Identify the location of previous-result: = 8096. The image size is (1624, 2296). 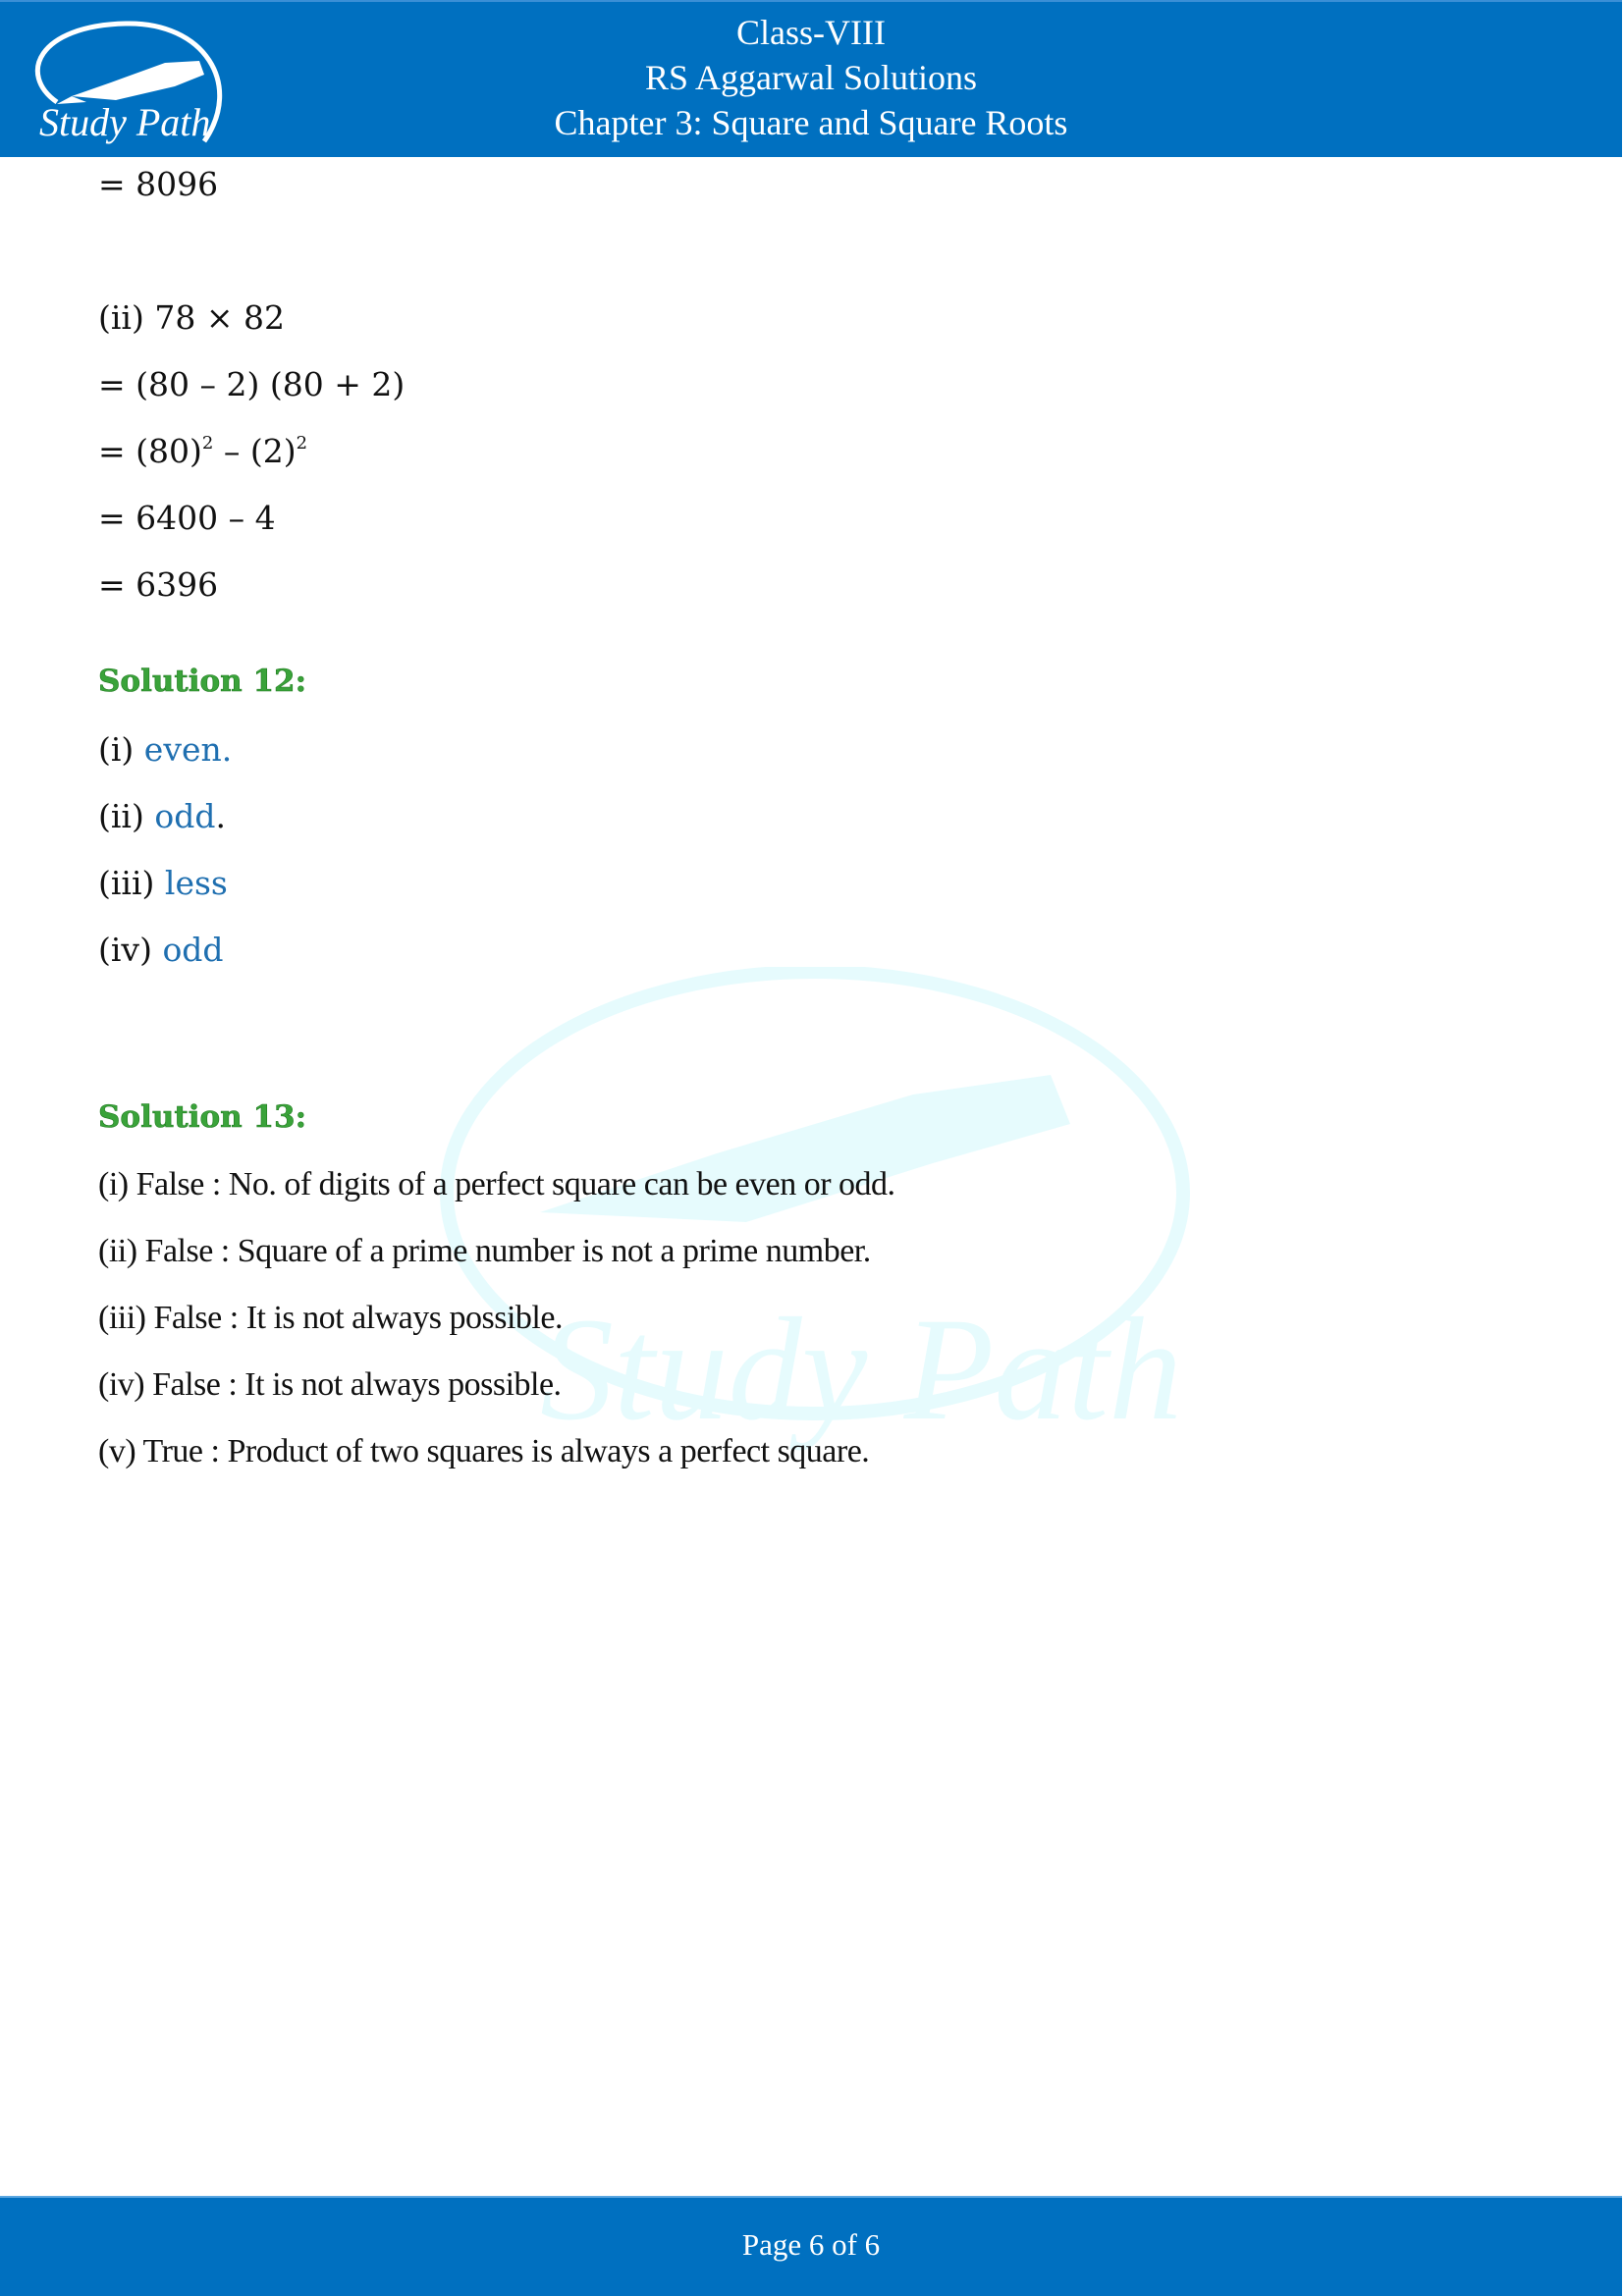
(158, 184).